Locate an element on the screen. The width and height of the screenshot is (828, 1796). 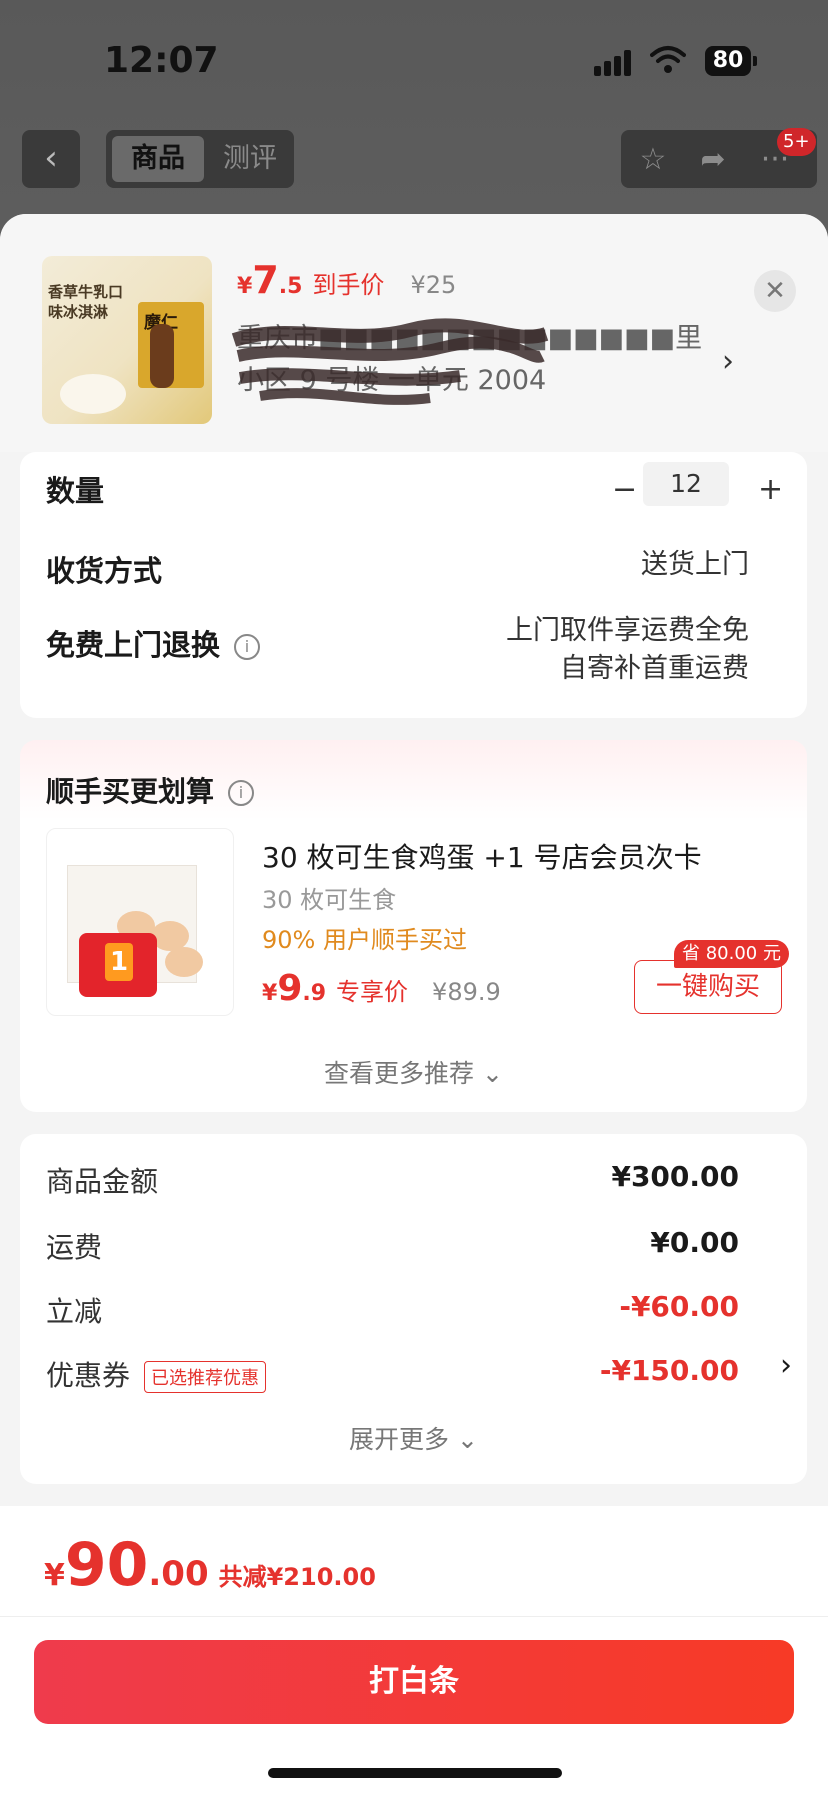
recommend-item-price: ¥9.9 专享价 ¥89.9 is located at coordinates (381, 988).